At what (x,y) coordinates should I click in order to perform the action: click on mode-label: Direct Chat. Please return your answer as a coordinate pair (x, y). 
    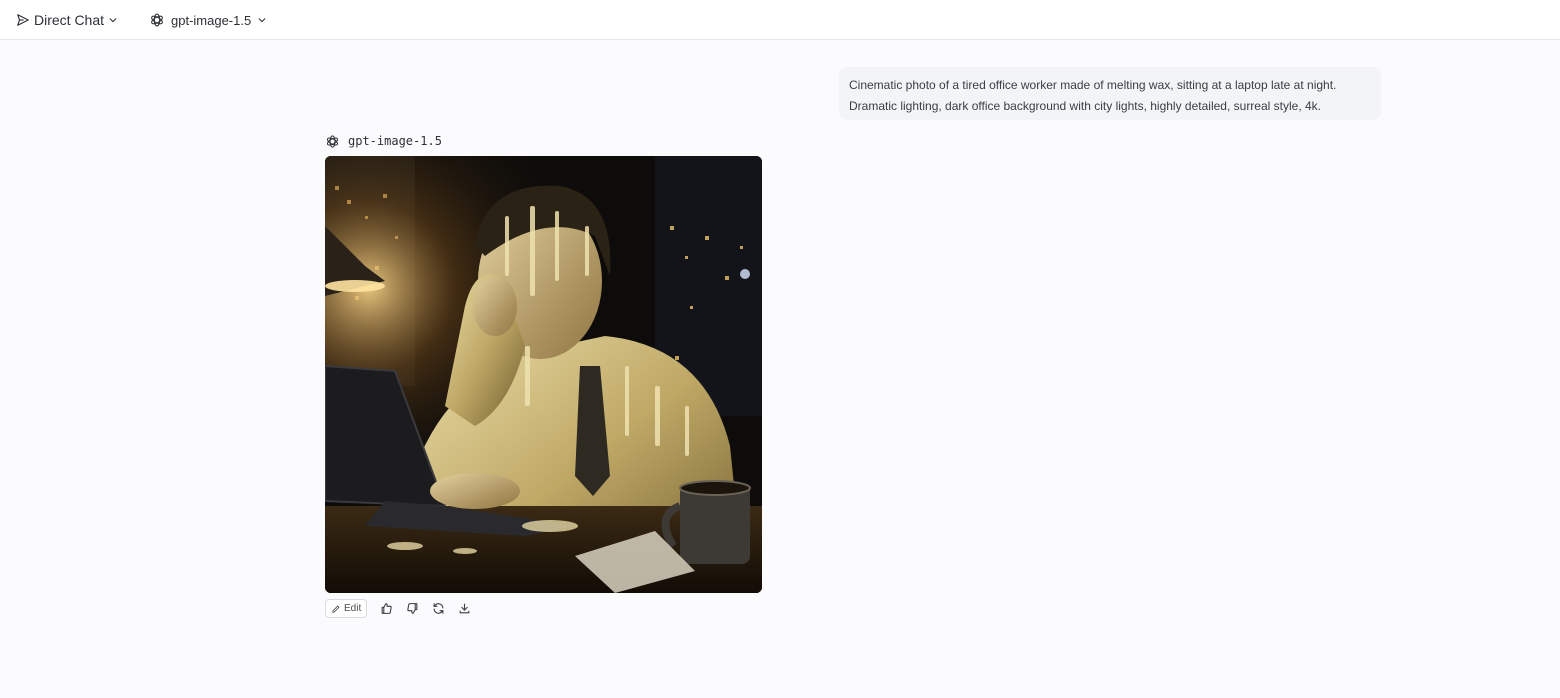
    Looking at the image, I should click on (69, 20).